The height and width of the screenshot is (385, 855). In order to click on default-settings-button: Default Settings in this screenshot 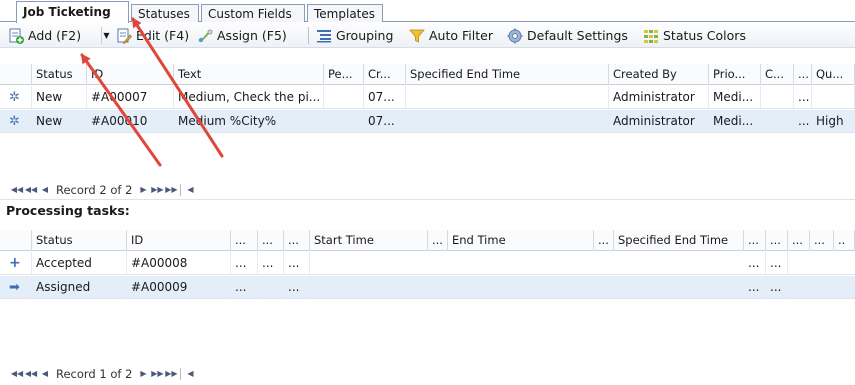, I will do `click(567, 35)`.